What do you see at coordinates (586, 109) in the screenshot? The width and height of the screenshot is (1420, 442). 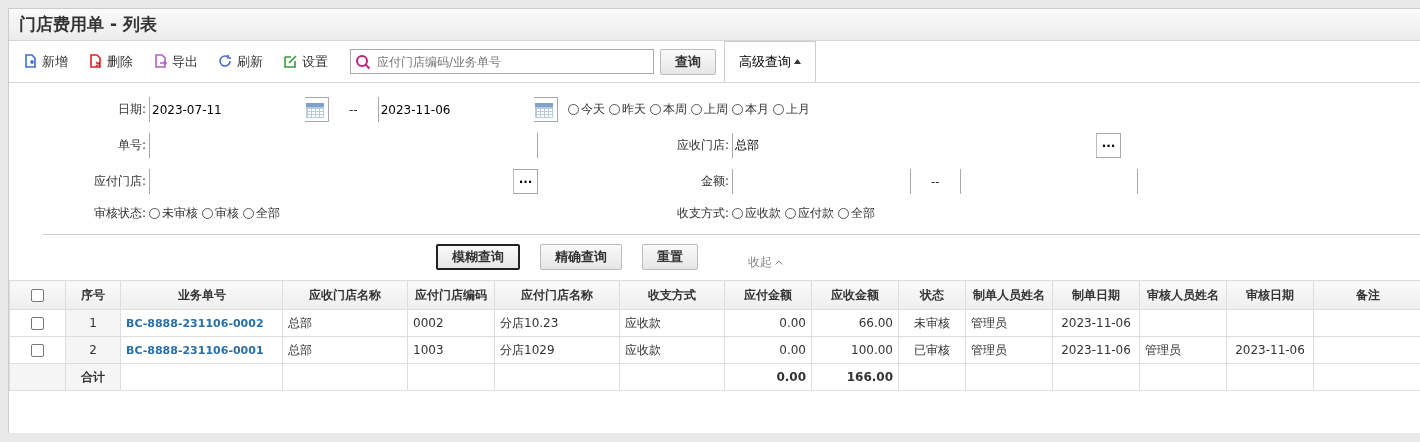 I see `radio-option: 今天` at bounding box center [586, 109].